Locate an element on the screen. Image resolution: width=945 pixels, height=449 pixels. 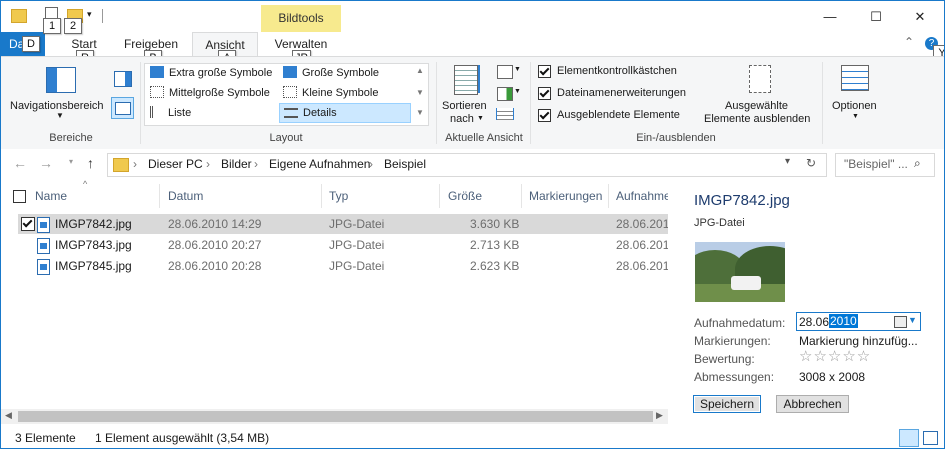
file-name: IMGP7845.jpg is located at coordinates (93, 266).